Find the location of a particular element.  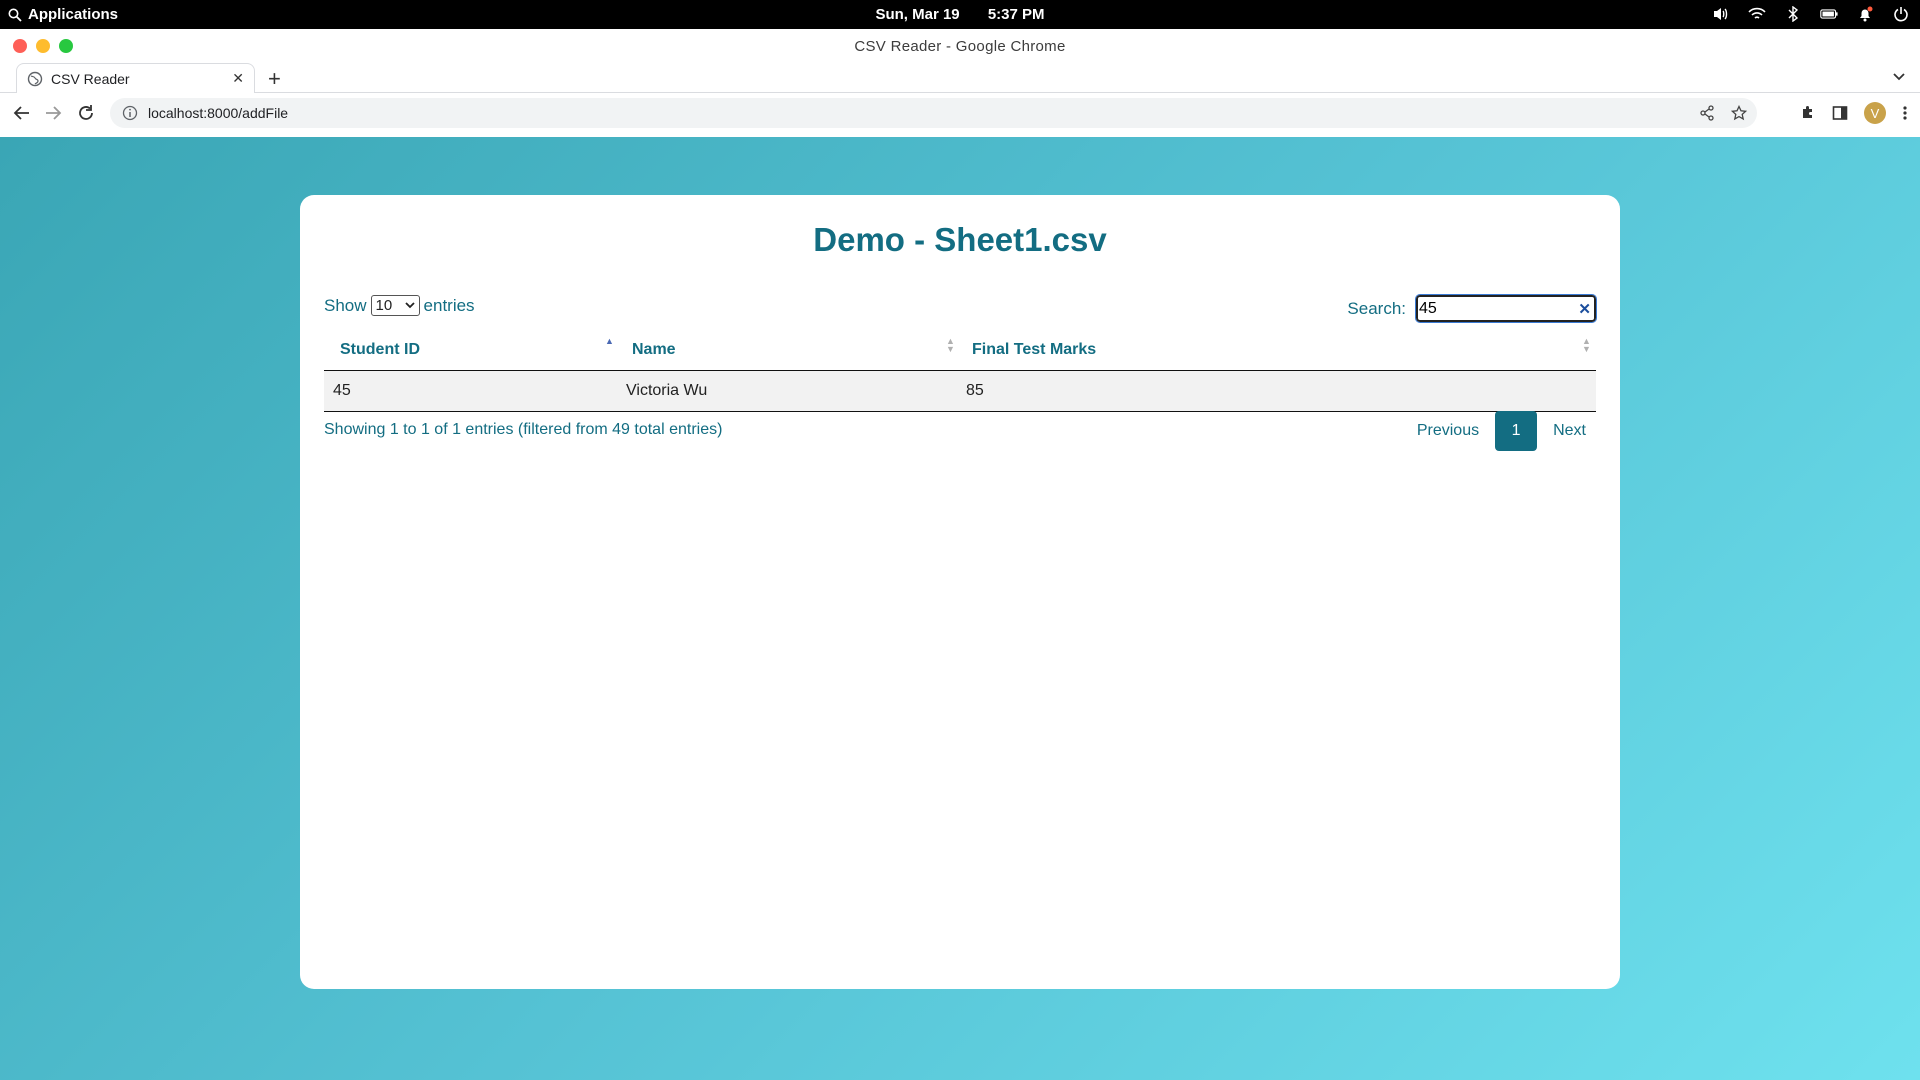

address-bar: localhost:8000/addFile is located at coordinates (933, 113).